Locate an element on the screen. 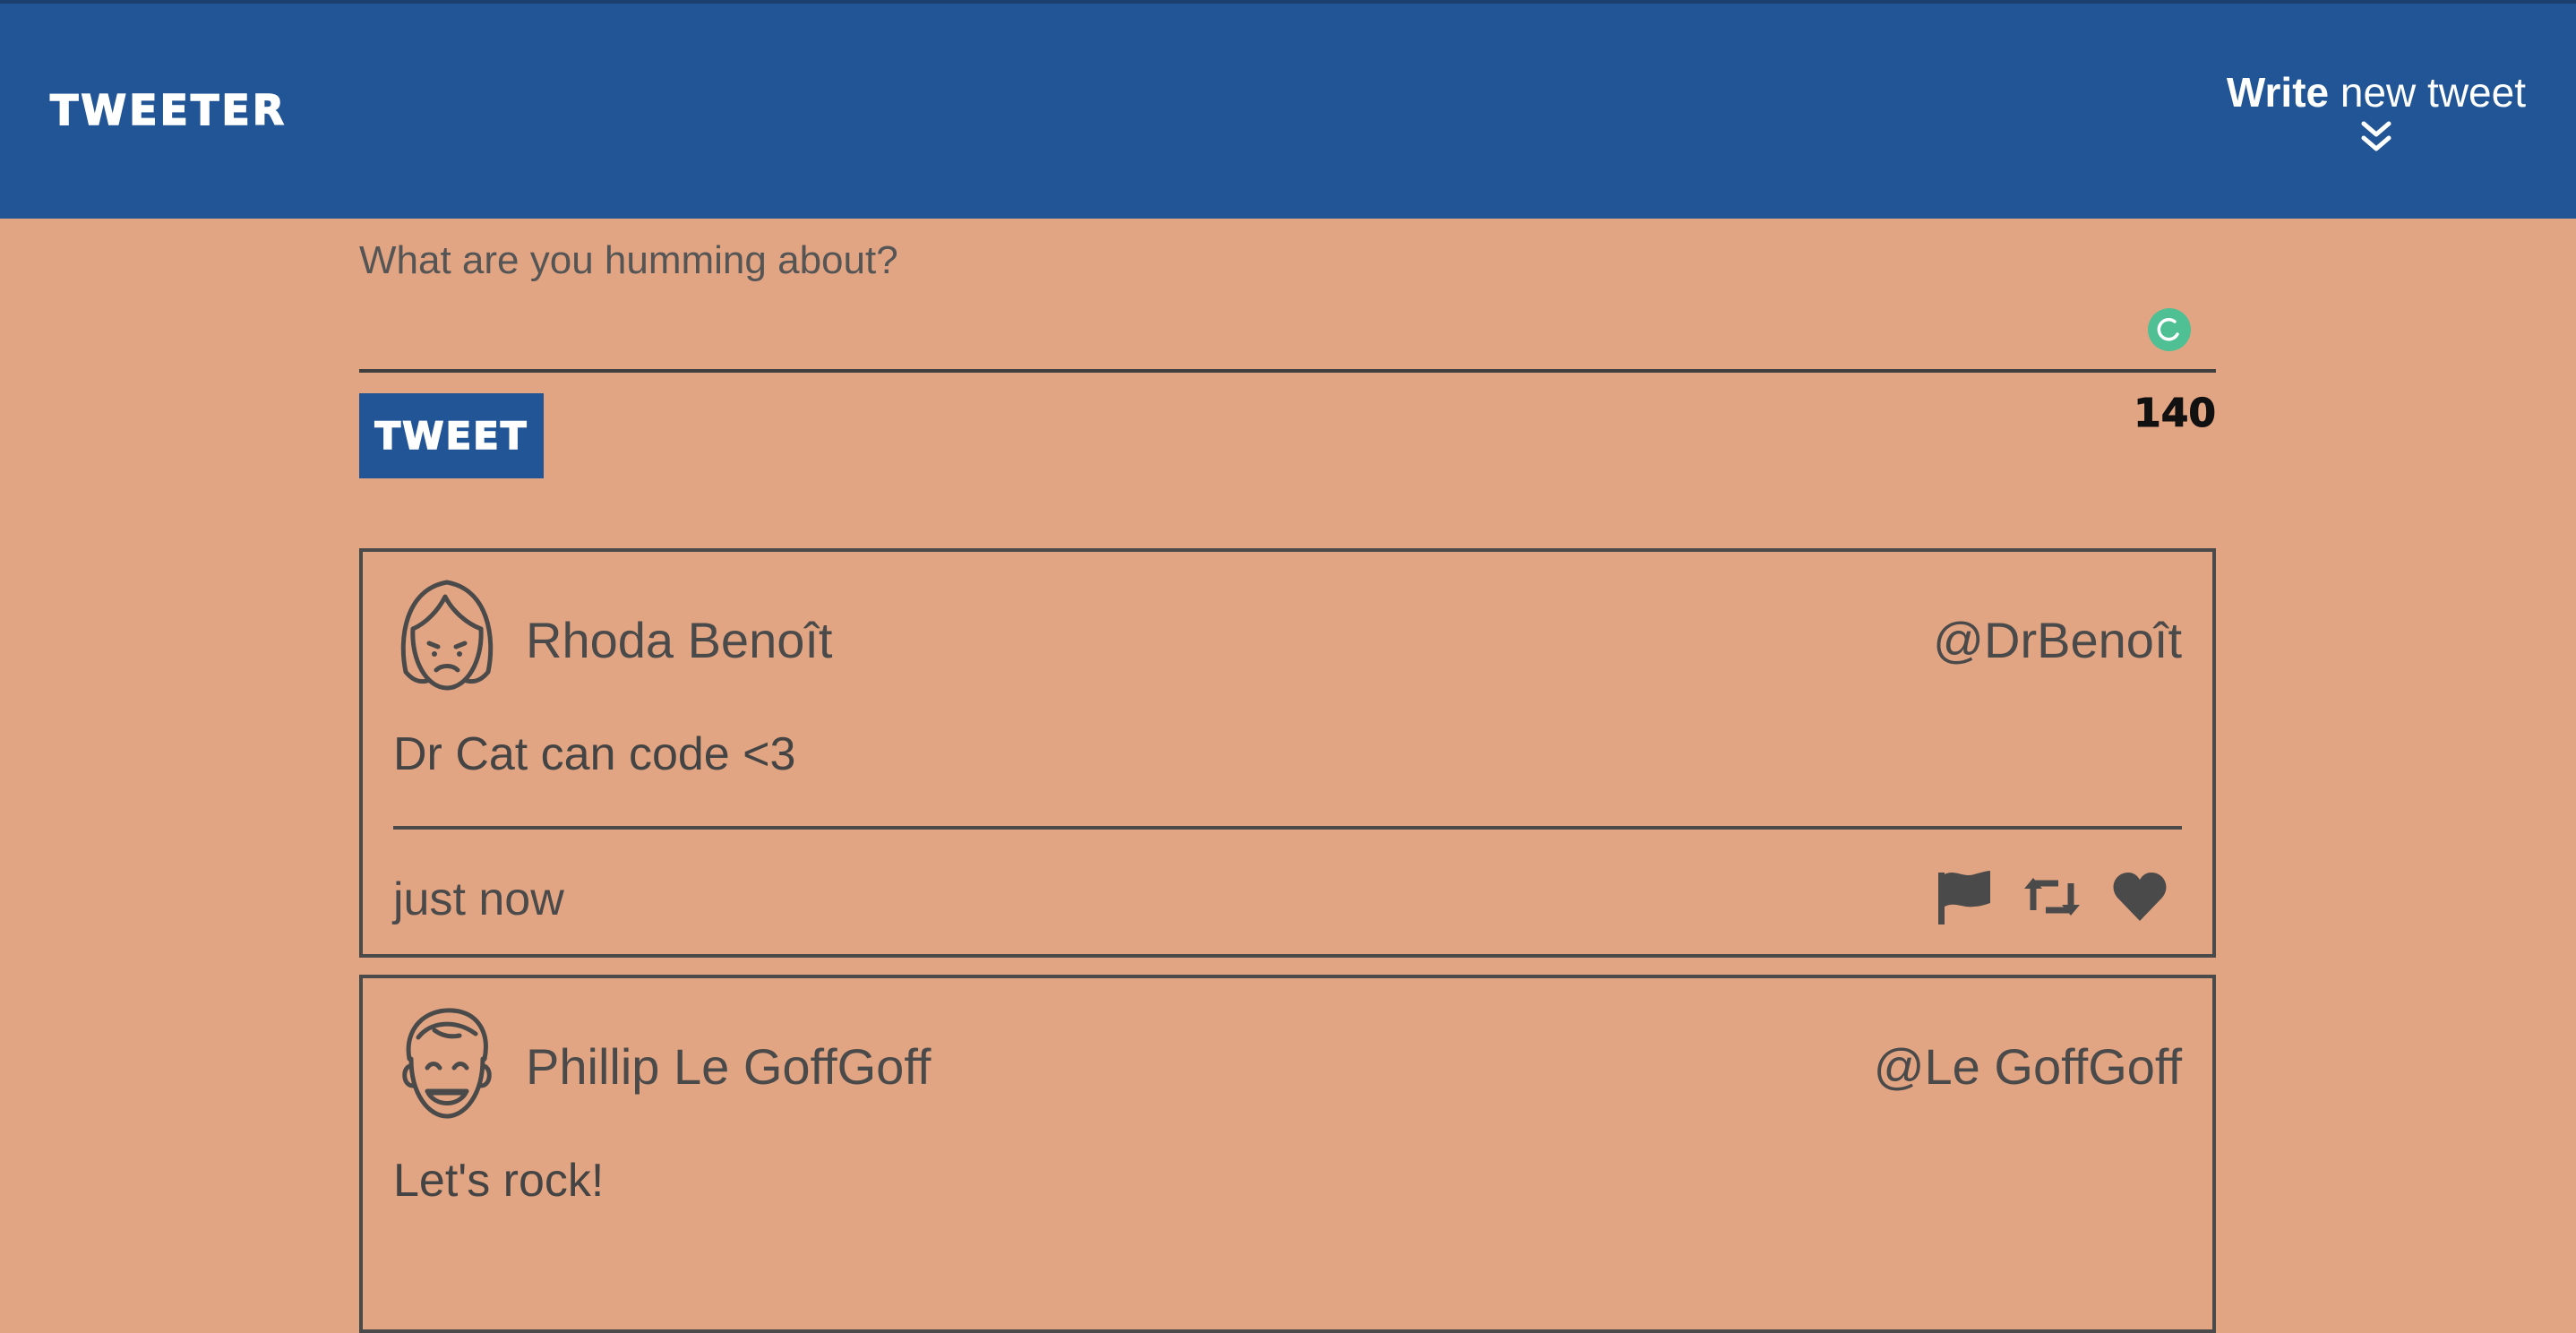  new-tweet-form: What are you humming about? TWEET 140 is located at coordinates (1287, 348).